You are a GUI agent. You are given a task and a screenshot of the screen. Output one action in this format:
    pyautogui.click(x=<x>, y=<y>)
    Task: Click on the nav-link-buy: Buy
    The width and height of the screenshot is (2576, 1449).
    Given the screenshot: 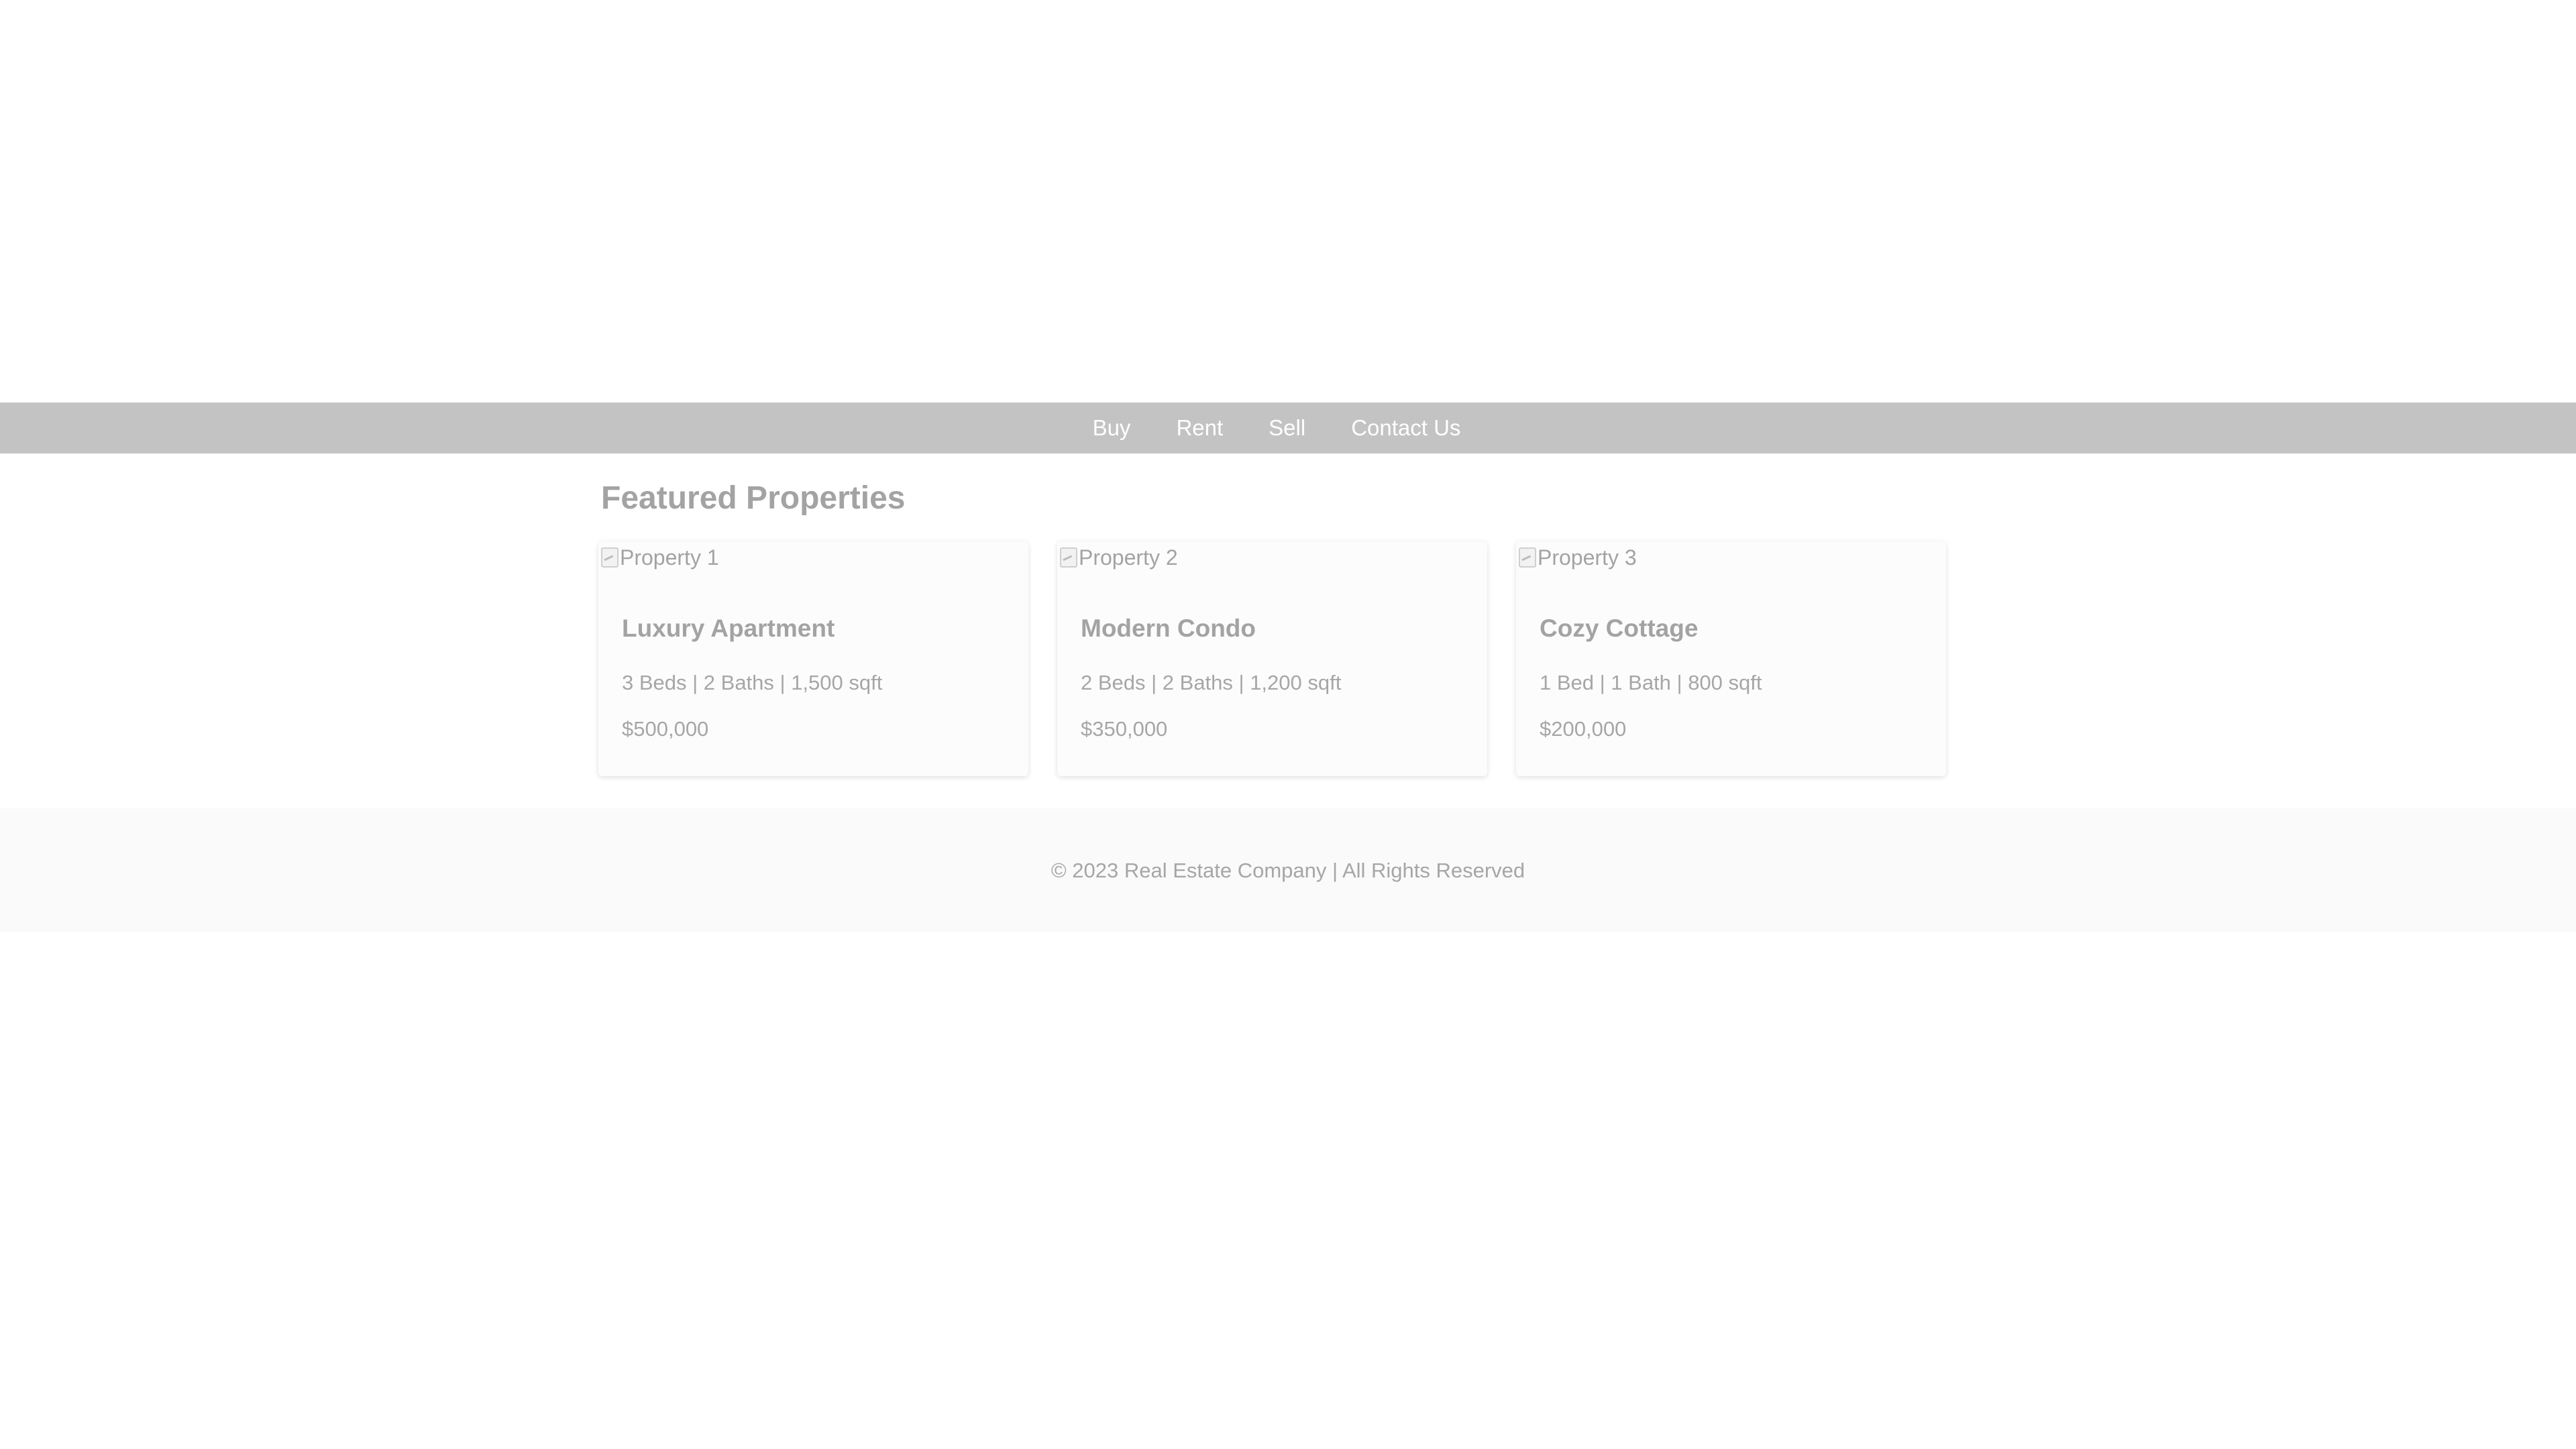 What is the action you would take?
    pyautogui.click(x=1112, y=427)
    